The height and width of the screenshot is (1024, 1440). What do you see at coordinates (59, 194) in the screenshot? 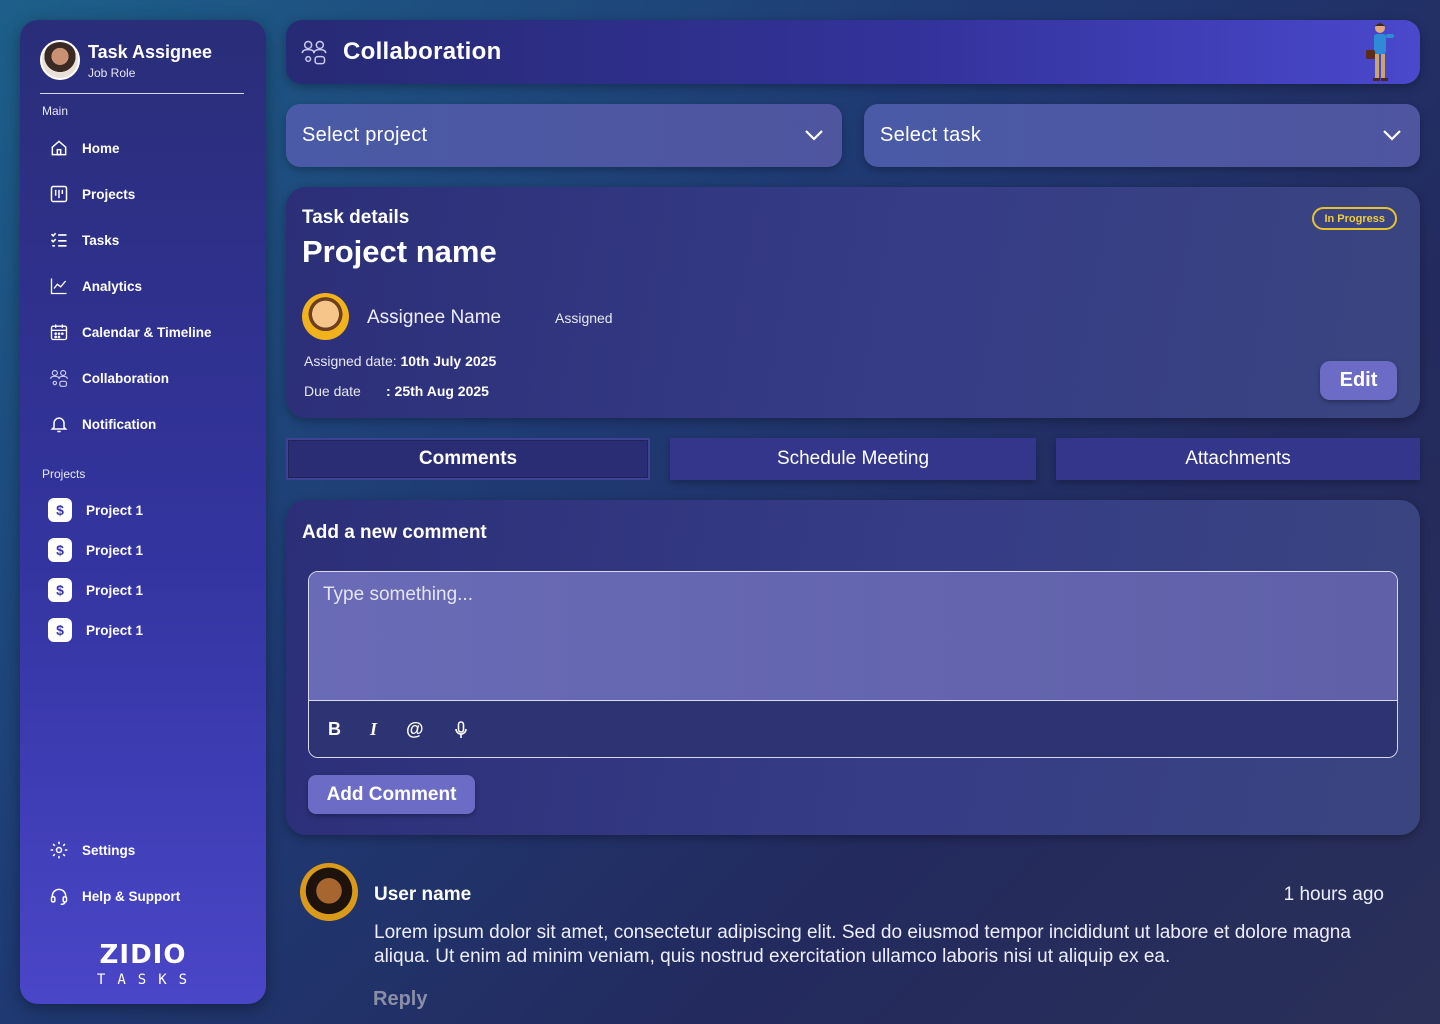
I see `kanban-icon` at bounding box center [59, 194].